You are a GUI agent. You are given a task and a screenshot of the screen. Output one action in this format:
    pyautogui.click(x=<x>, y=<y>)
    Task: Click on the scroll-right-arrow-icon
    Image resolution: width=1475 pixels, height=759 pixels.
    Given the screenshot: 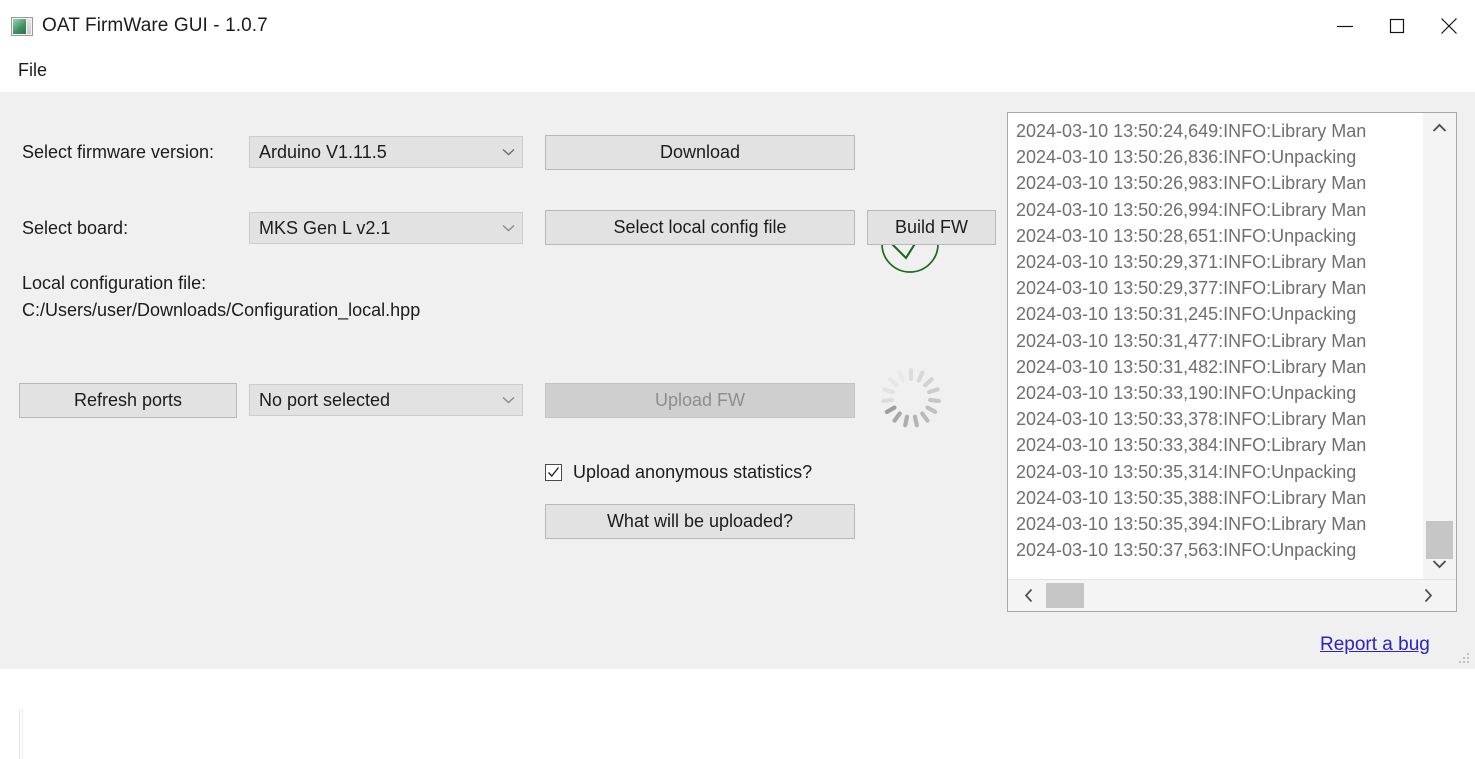 What is the action you would take?
    pyautogui.click(x=1428, y=595)
    